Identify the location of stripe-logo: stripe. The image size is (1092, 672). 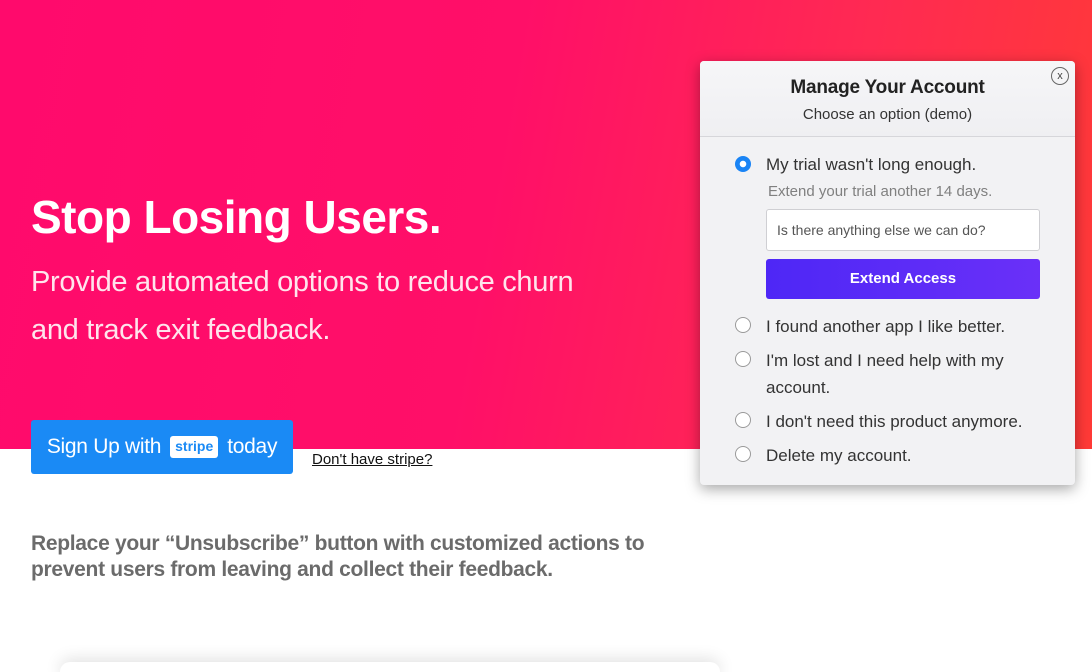
(194, 447).